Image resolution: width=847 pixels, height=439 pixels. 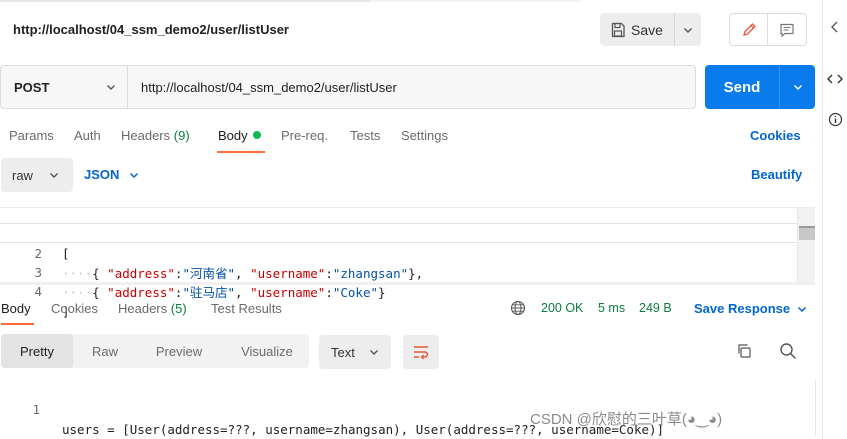 I want to click on response-time: 5 ms, so click(x=611, y=308).